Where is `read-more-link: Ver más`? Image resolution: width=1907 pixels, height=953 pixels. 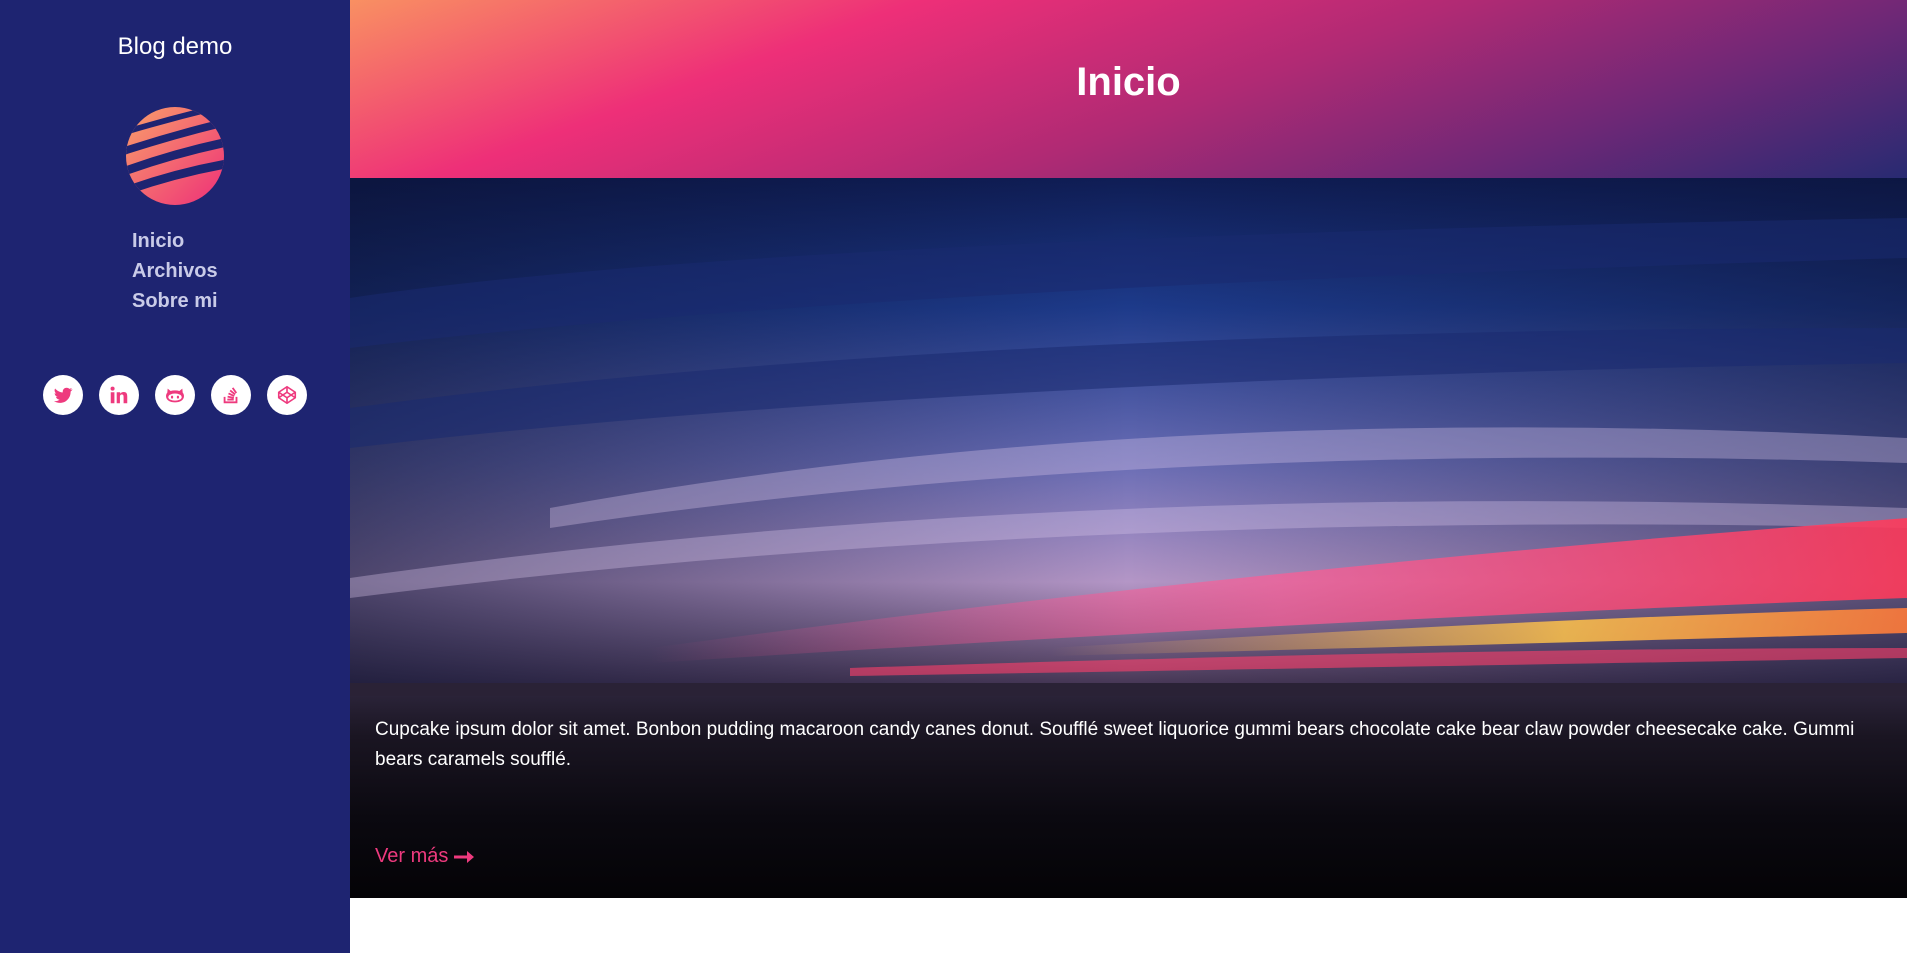
read-more-link: Ver más is located at coordinates (425, 856).